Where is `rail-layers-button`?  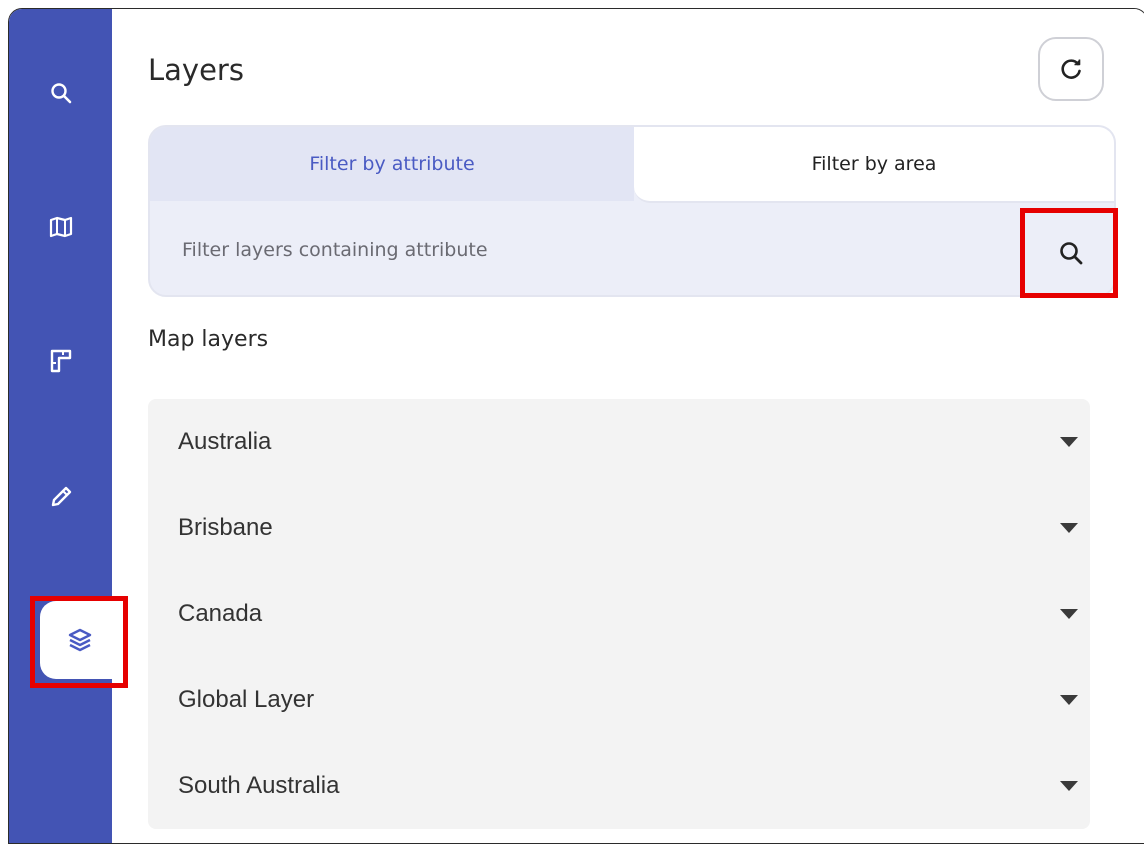
rail-layers-button is located at coordinates (80, 640).